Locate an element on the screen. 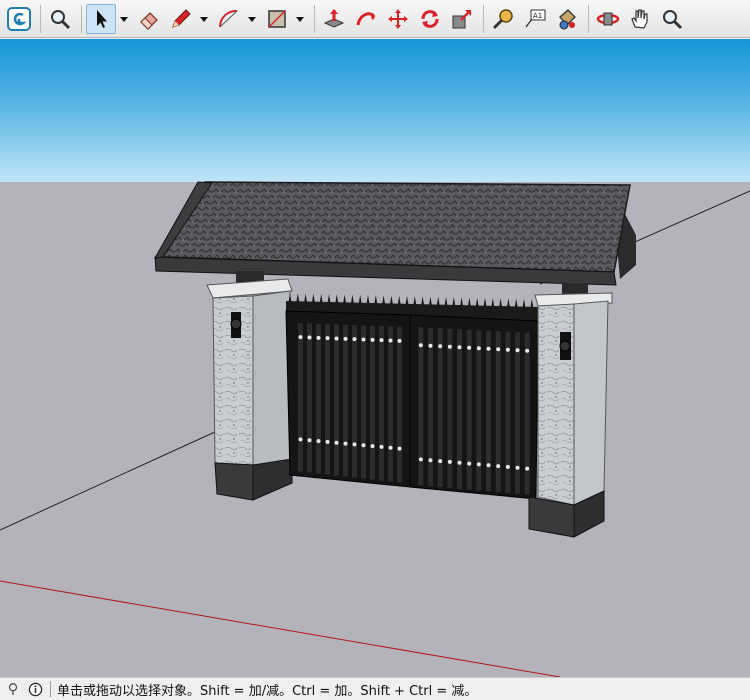 This screenshot has width=750, height=700. left-pillar-base is located at coordinates (234, 481).